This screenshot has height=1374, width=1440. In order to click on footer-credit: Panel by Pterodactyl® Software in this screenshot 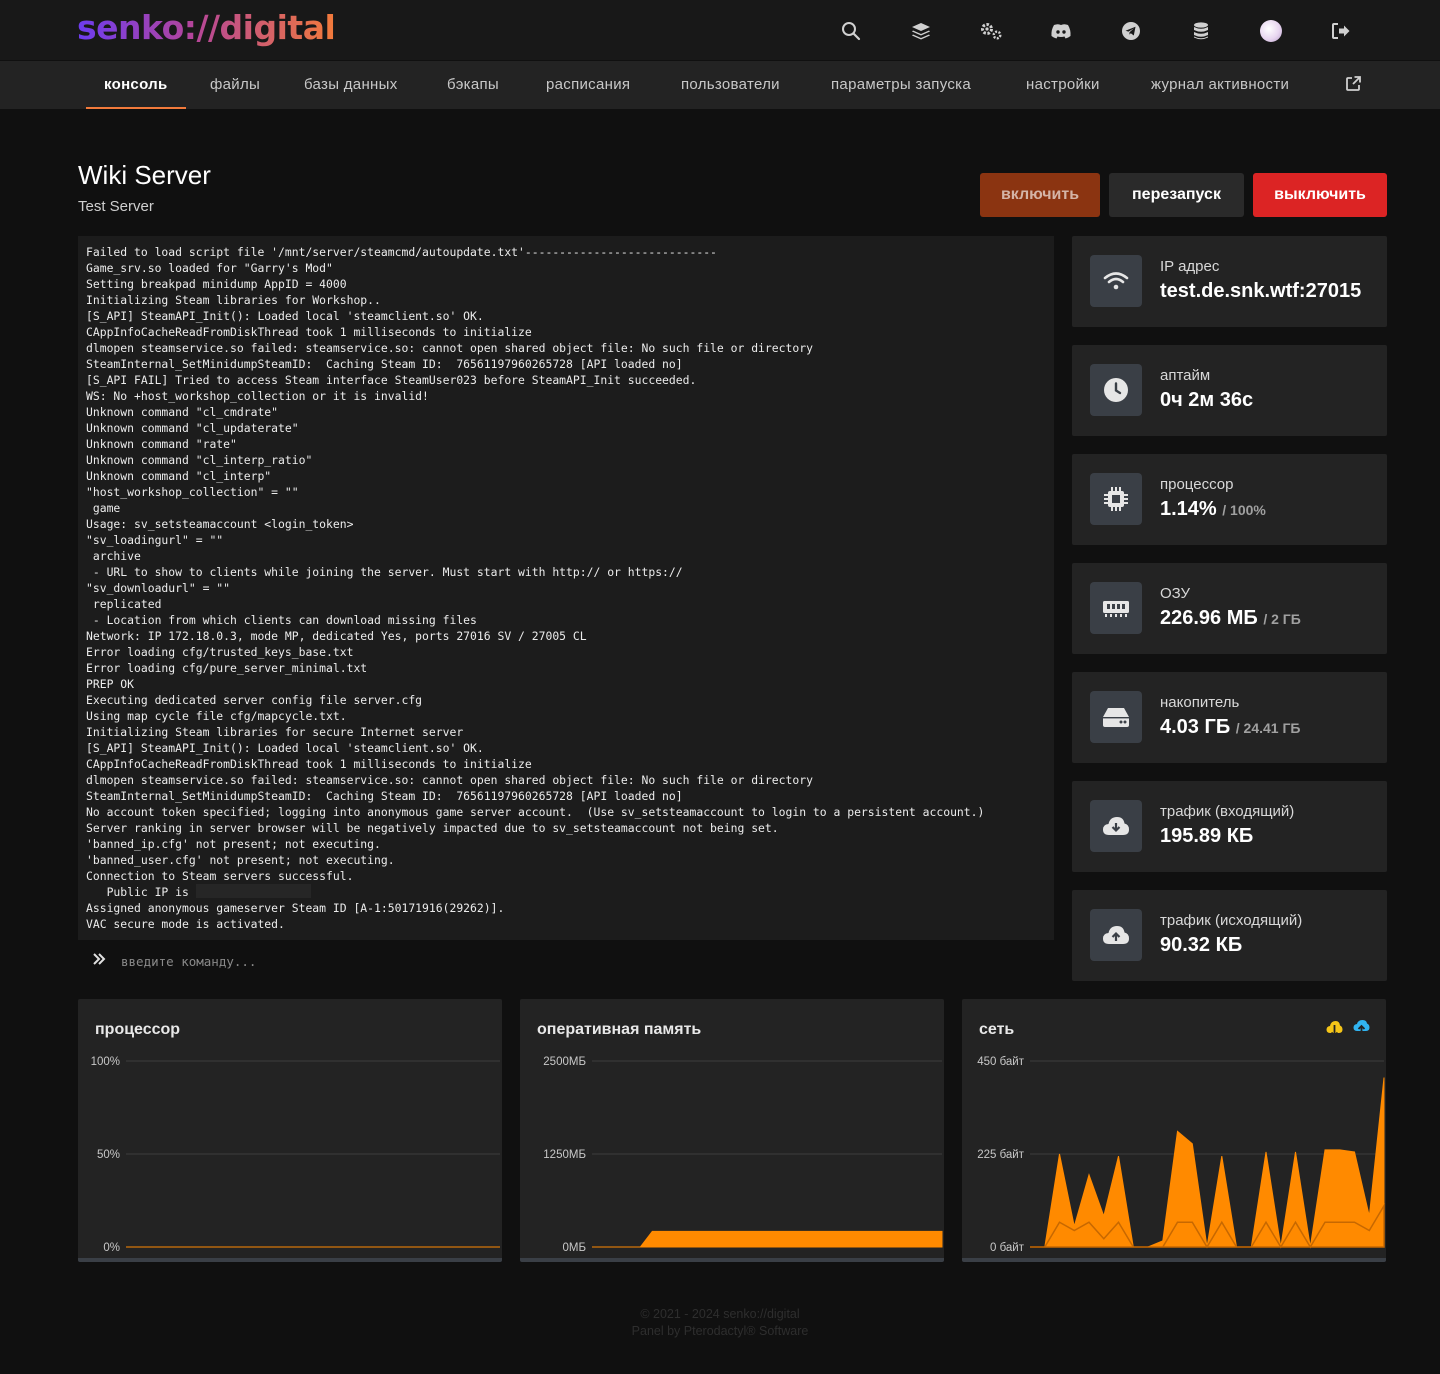, I will do `click(720, 1331)`.